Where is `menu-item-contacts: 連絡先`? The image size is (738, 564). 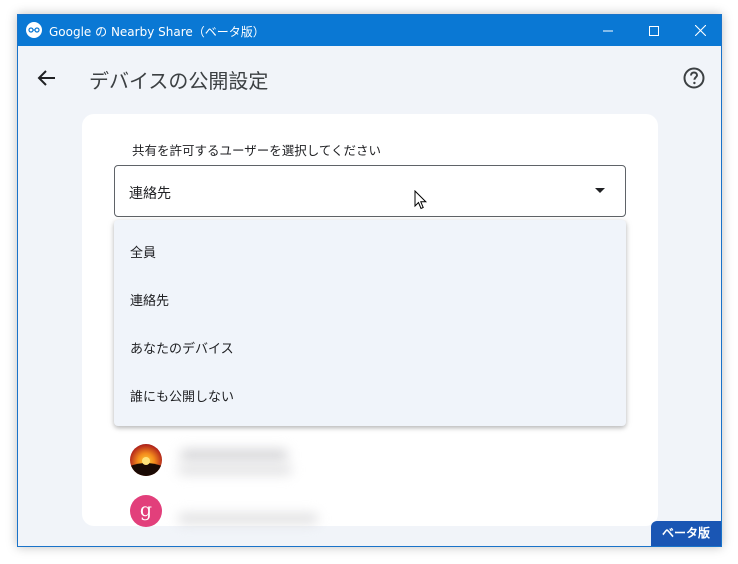
menu-item-contacts: 連絡先 is located at coordinates (370, 302).